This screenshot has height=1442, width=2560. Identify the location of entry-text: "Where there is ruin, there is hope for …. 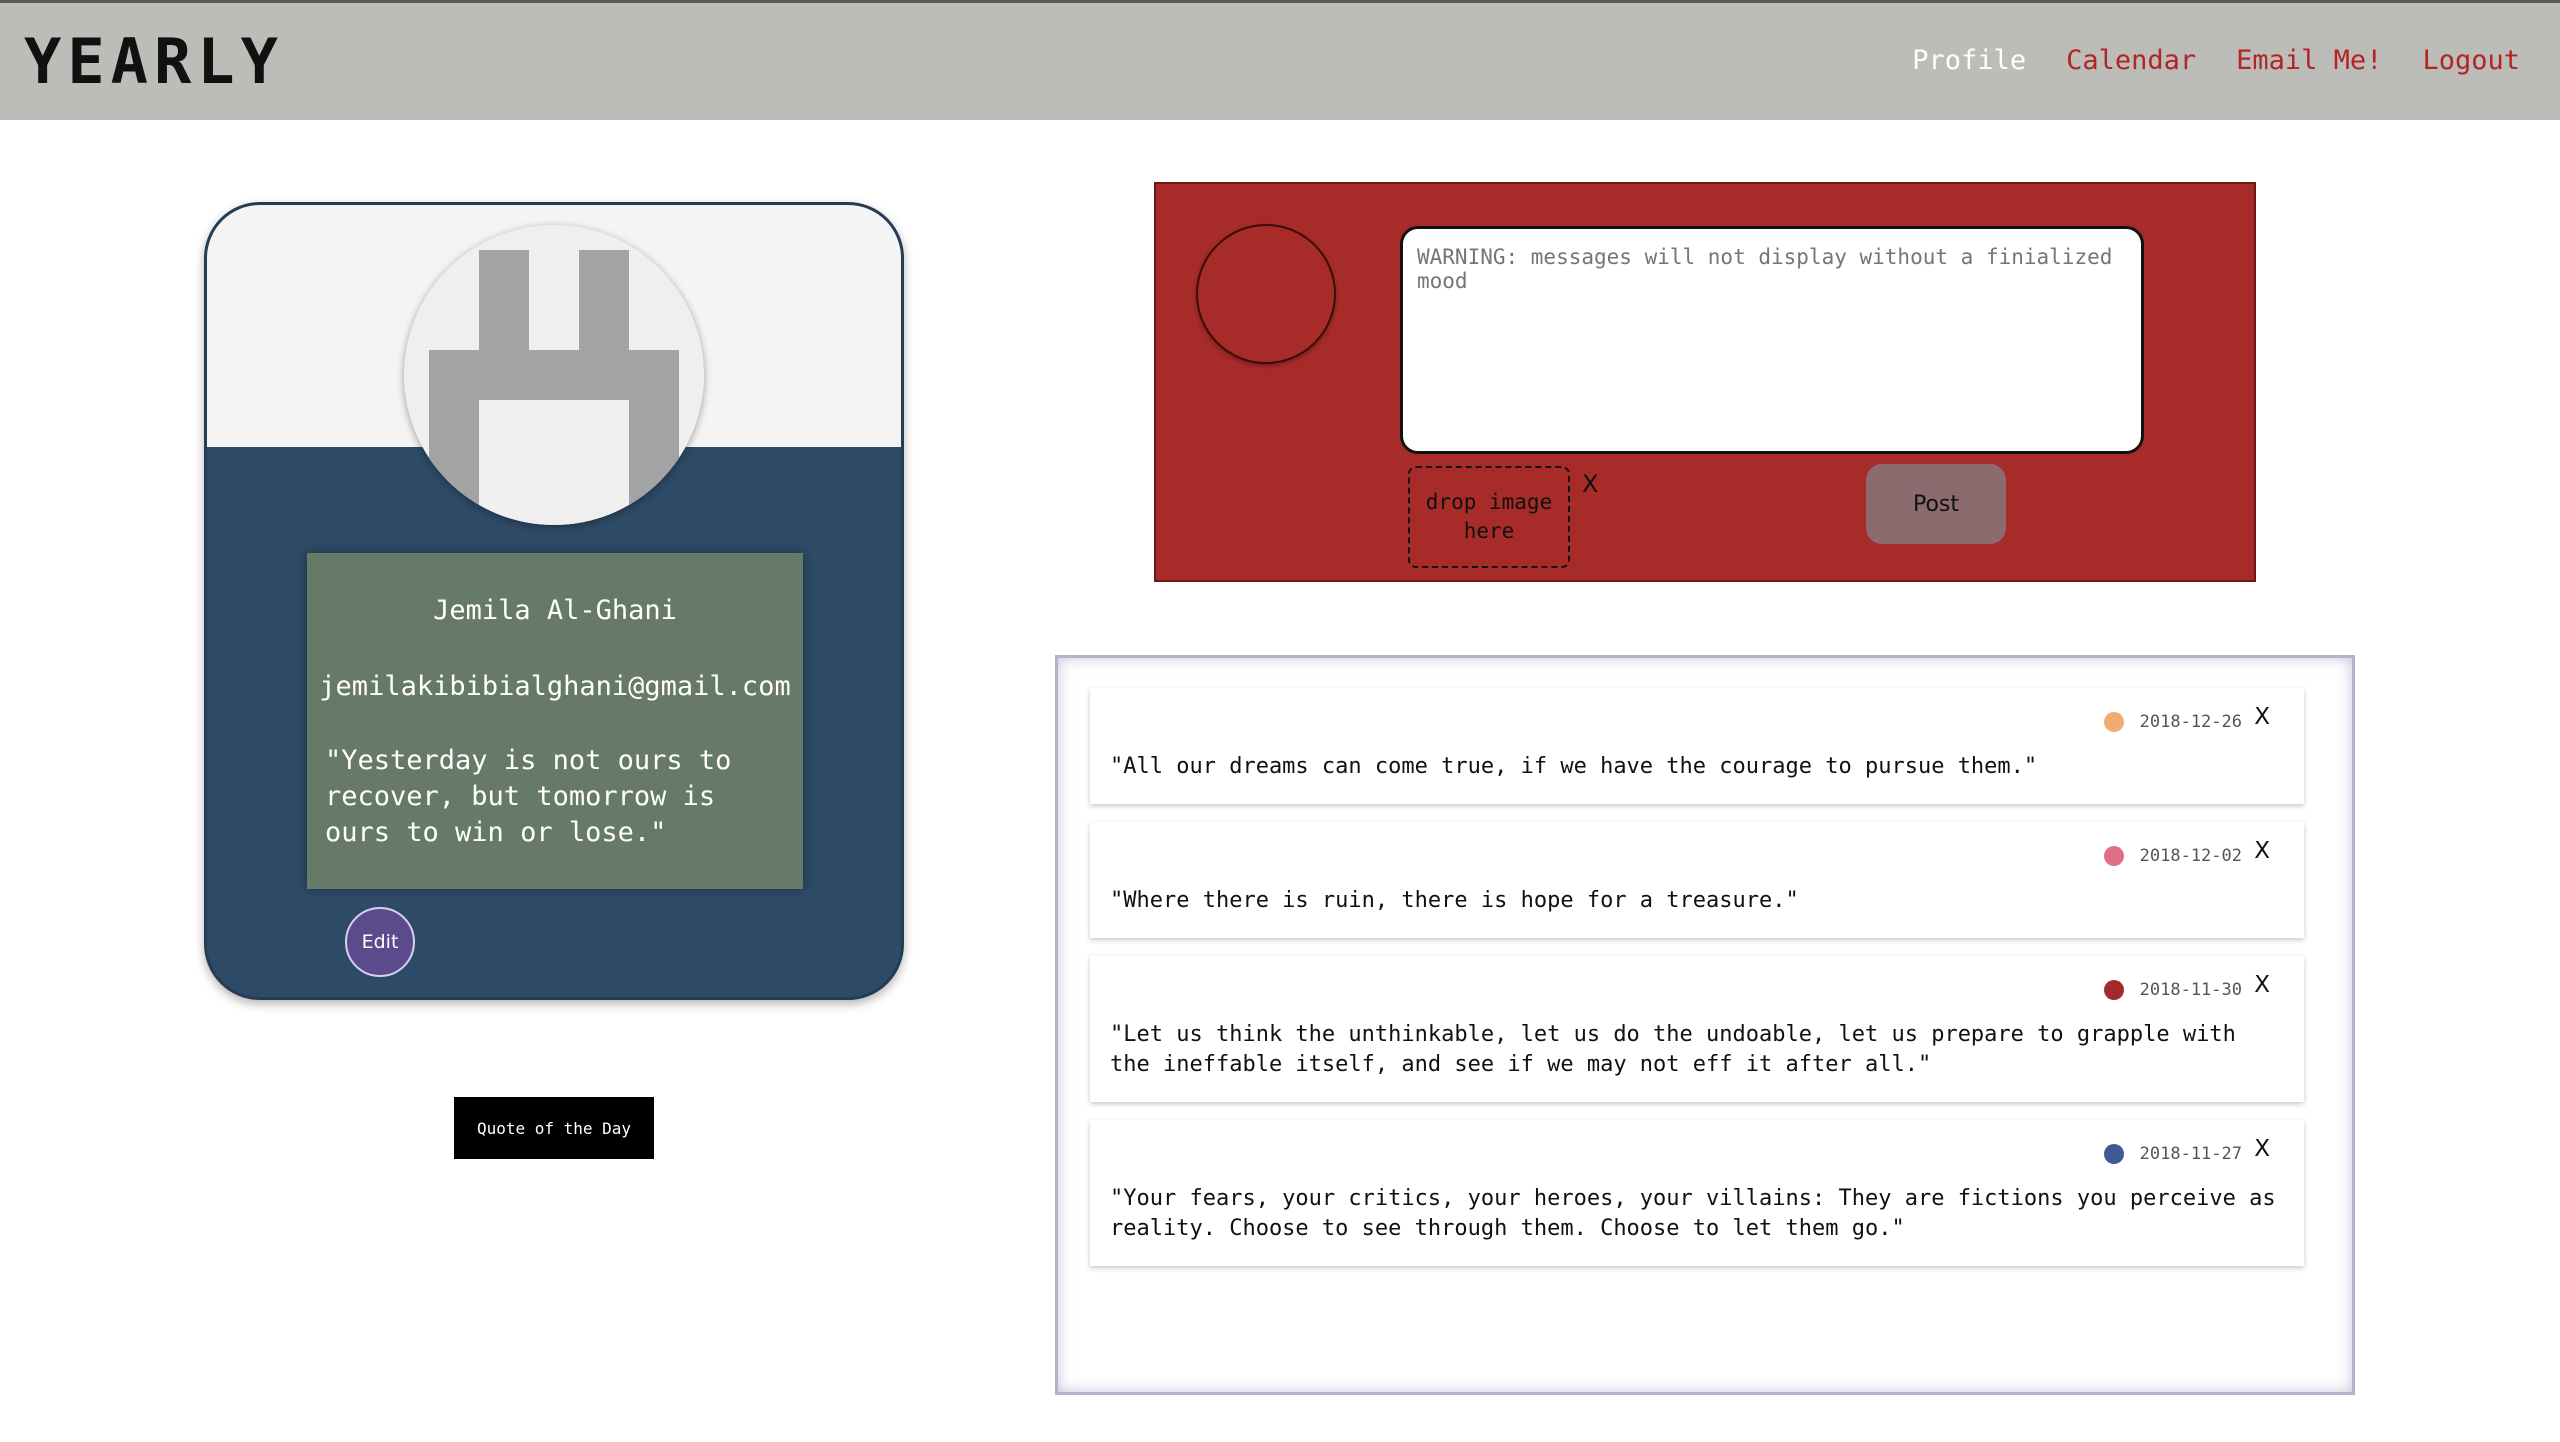
(1454, 900).